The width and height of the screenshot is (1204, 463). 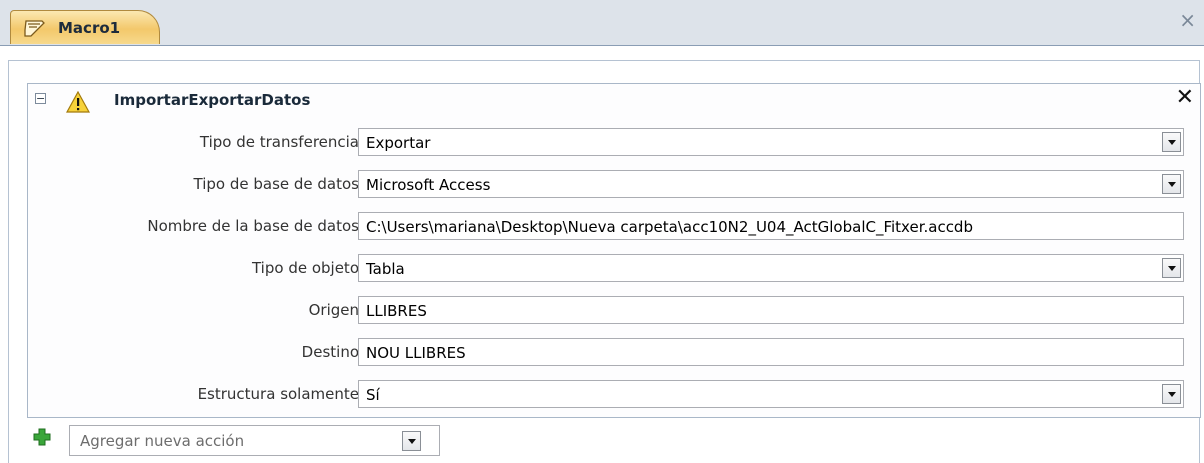 I want to click on argument-row: Tipo de objeto Tabla, so click(x=614, y=268).